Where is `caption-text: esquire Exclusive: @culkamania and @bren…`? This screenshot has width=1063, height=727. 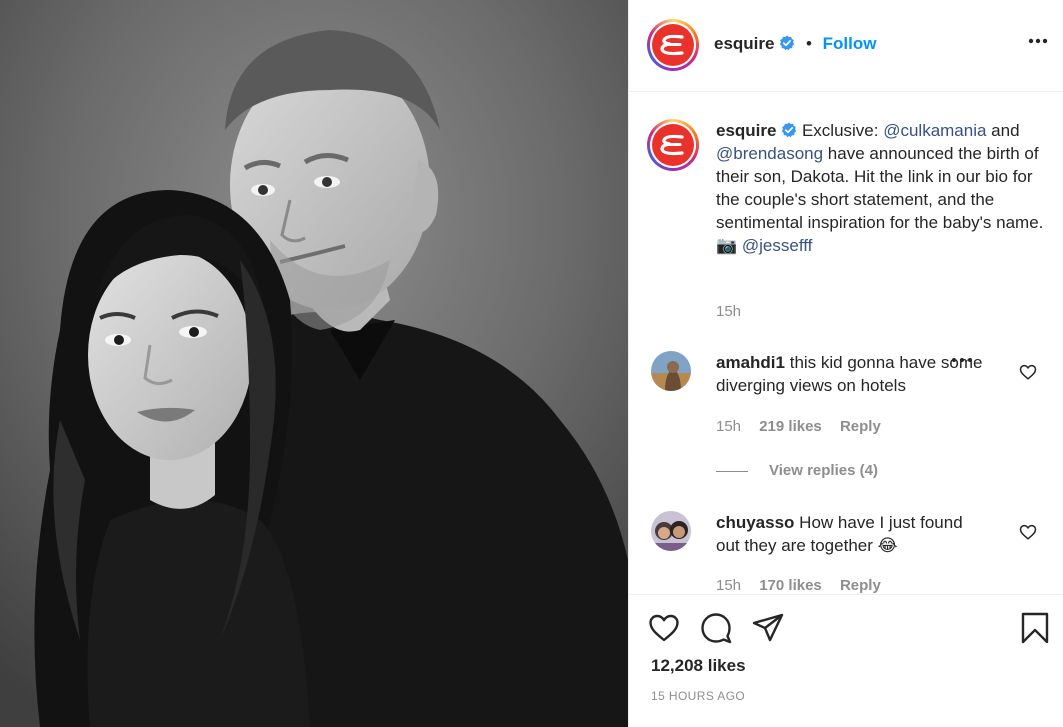 caption-text: esquire Exclusive: @culkamania and @bren… is located at coordinates (881, 188).